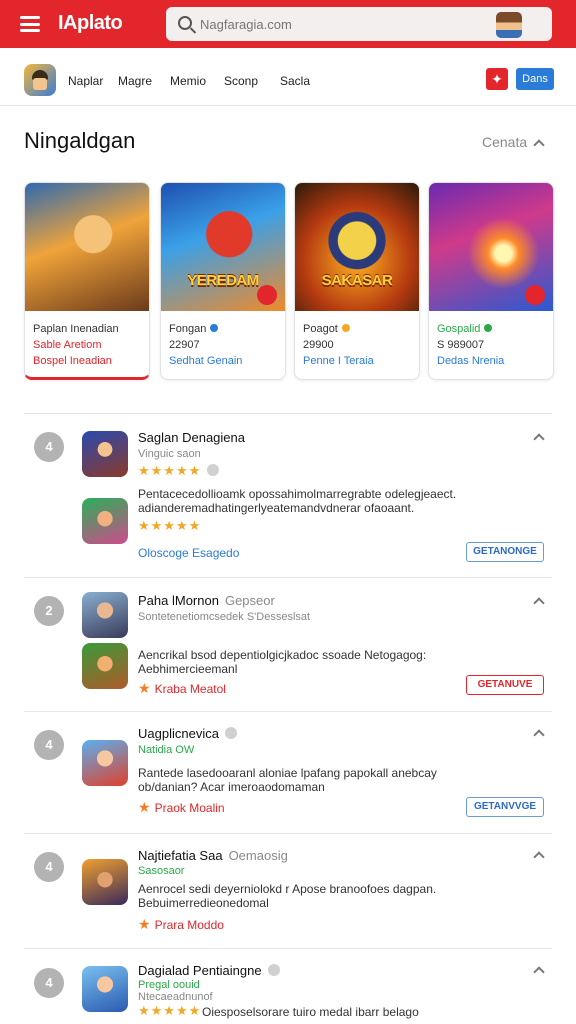 The height and width of the screenshot is (1024, 576). Describe the element at coordinates (505, 807) in the screenshot. I see `get-button: GETANVVGE` at that location.